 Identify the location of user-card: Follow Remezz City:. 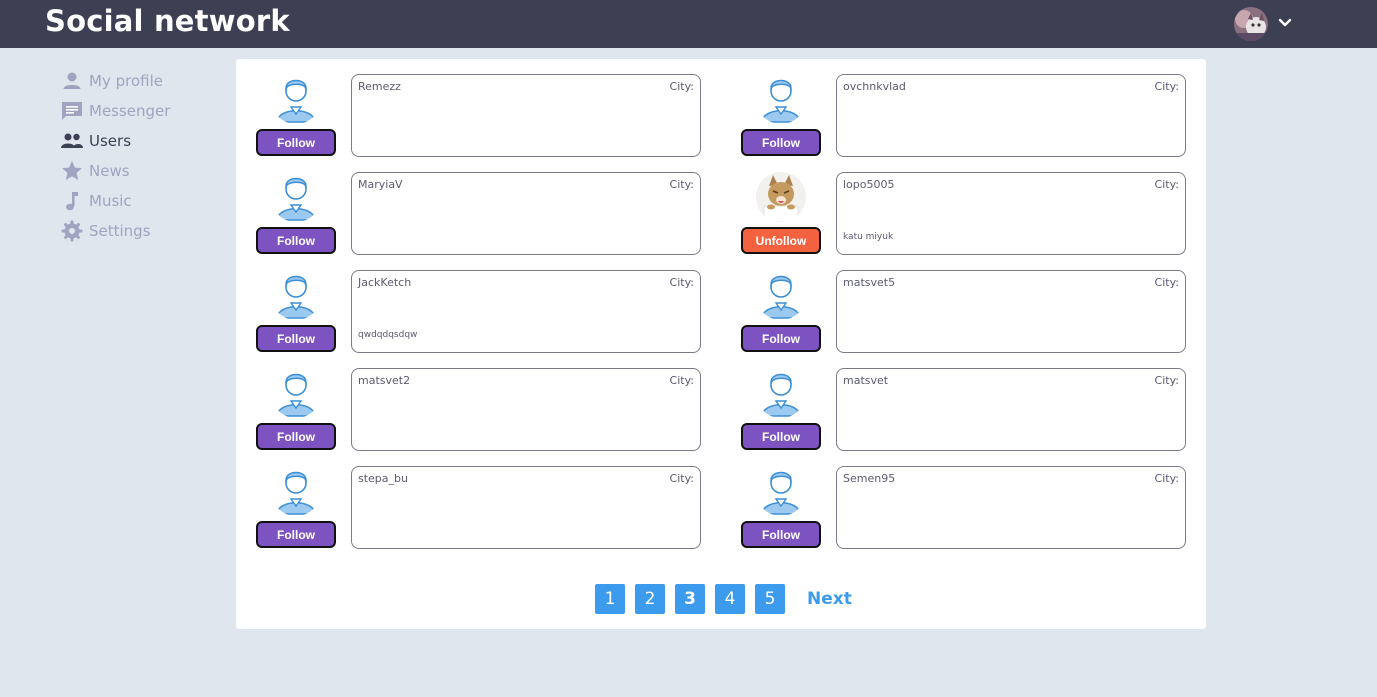
(468, 116).